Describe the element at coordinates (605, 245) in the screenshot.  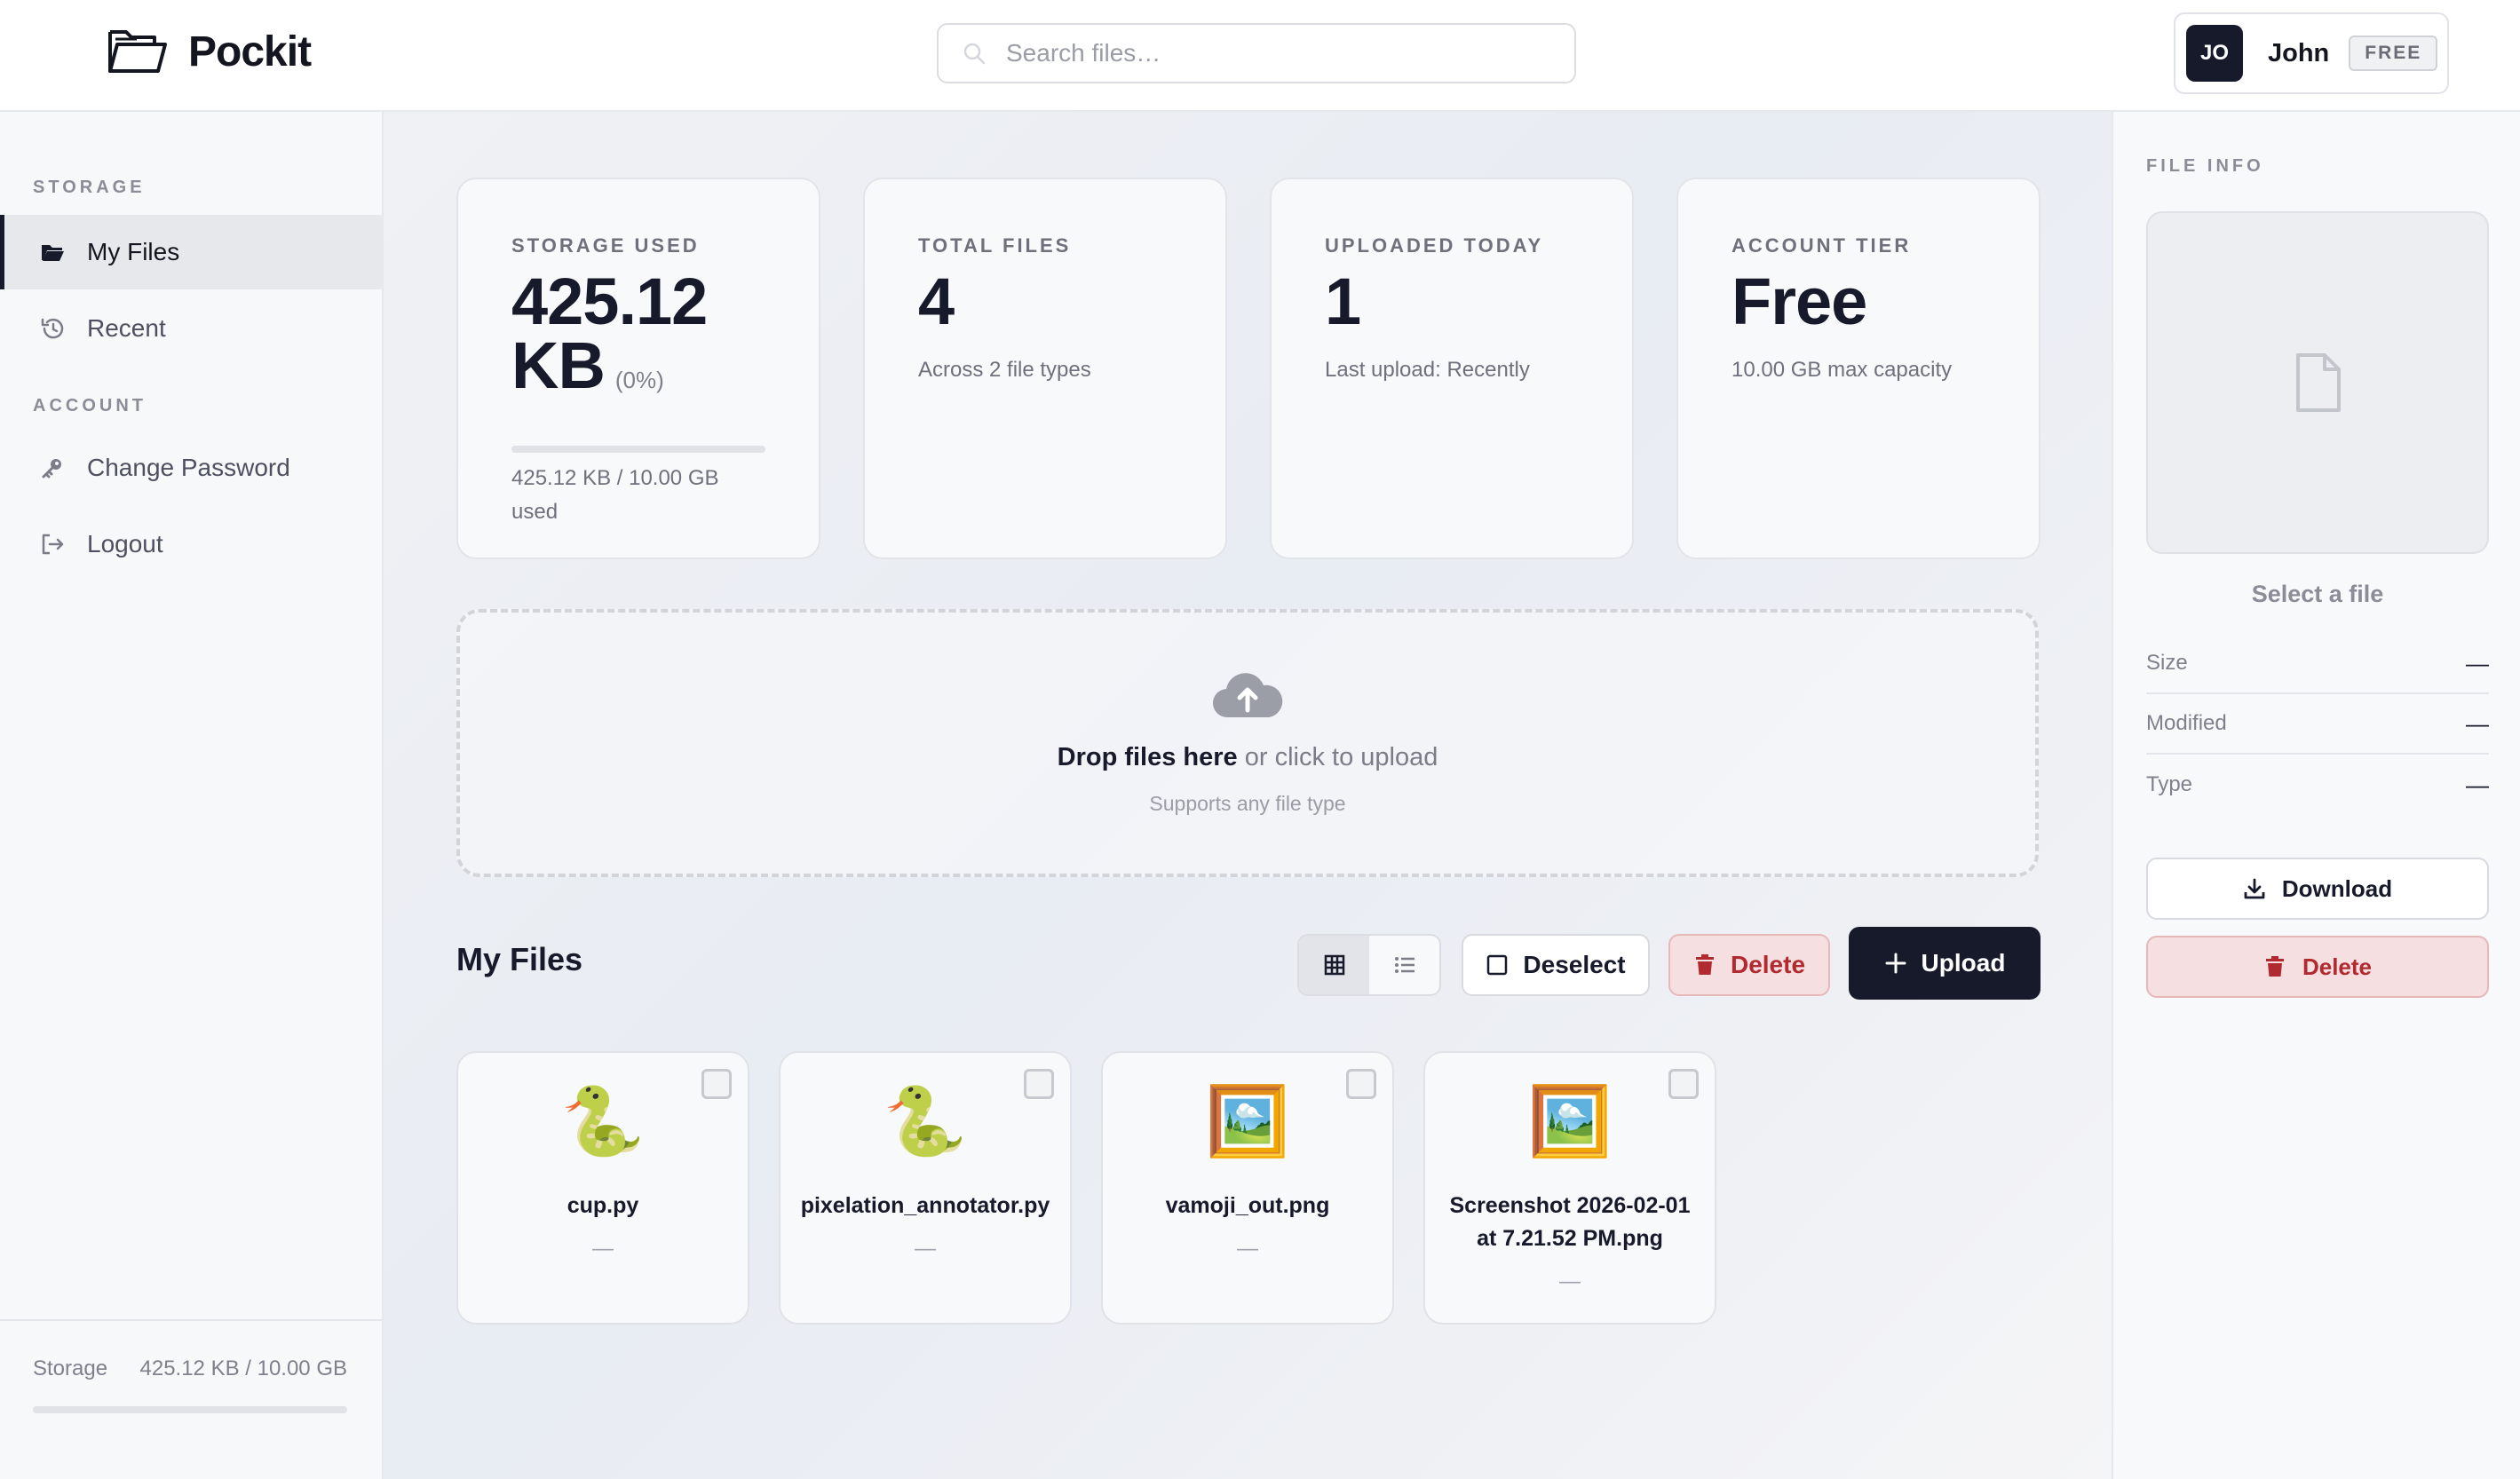
I see `stat-label: STORAGE USED` at that location.